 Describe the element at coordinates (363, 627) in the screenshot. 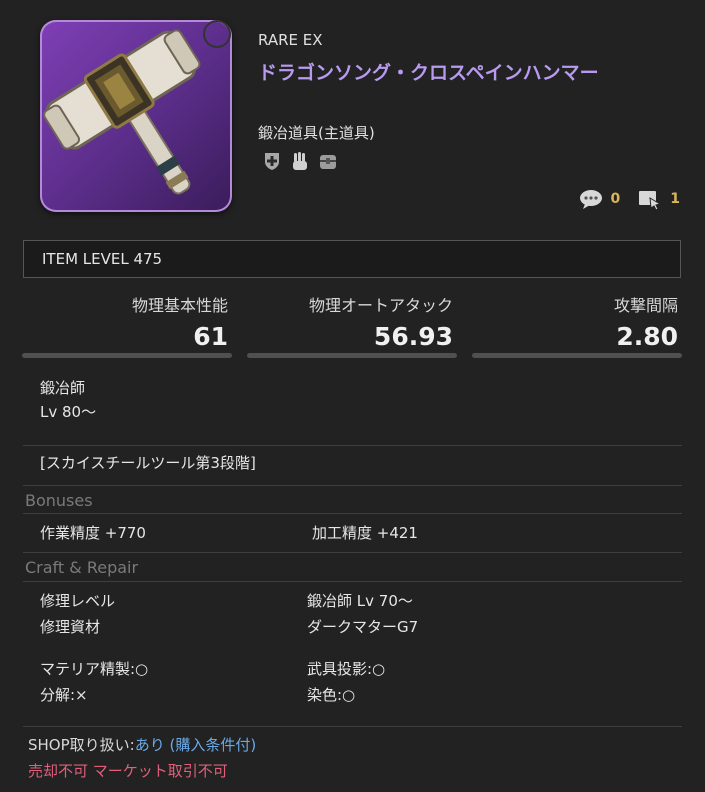

I see `repair-material-value: ダークマターG7` at that location.